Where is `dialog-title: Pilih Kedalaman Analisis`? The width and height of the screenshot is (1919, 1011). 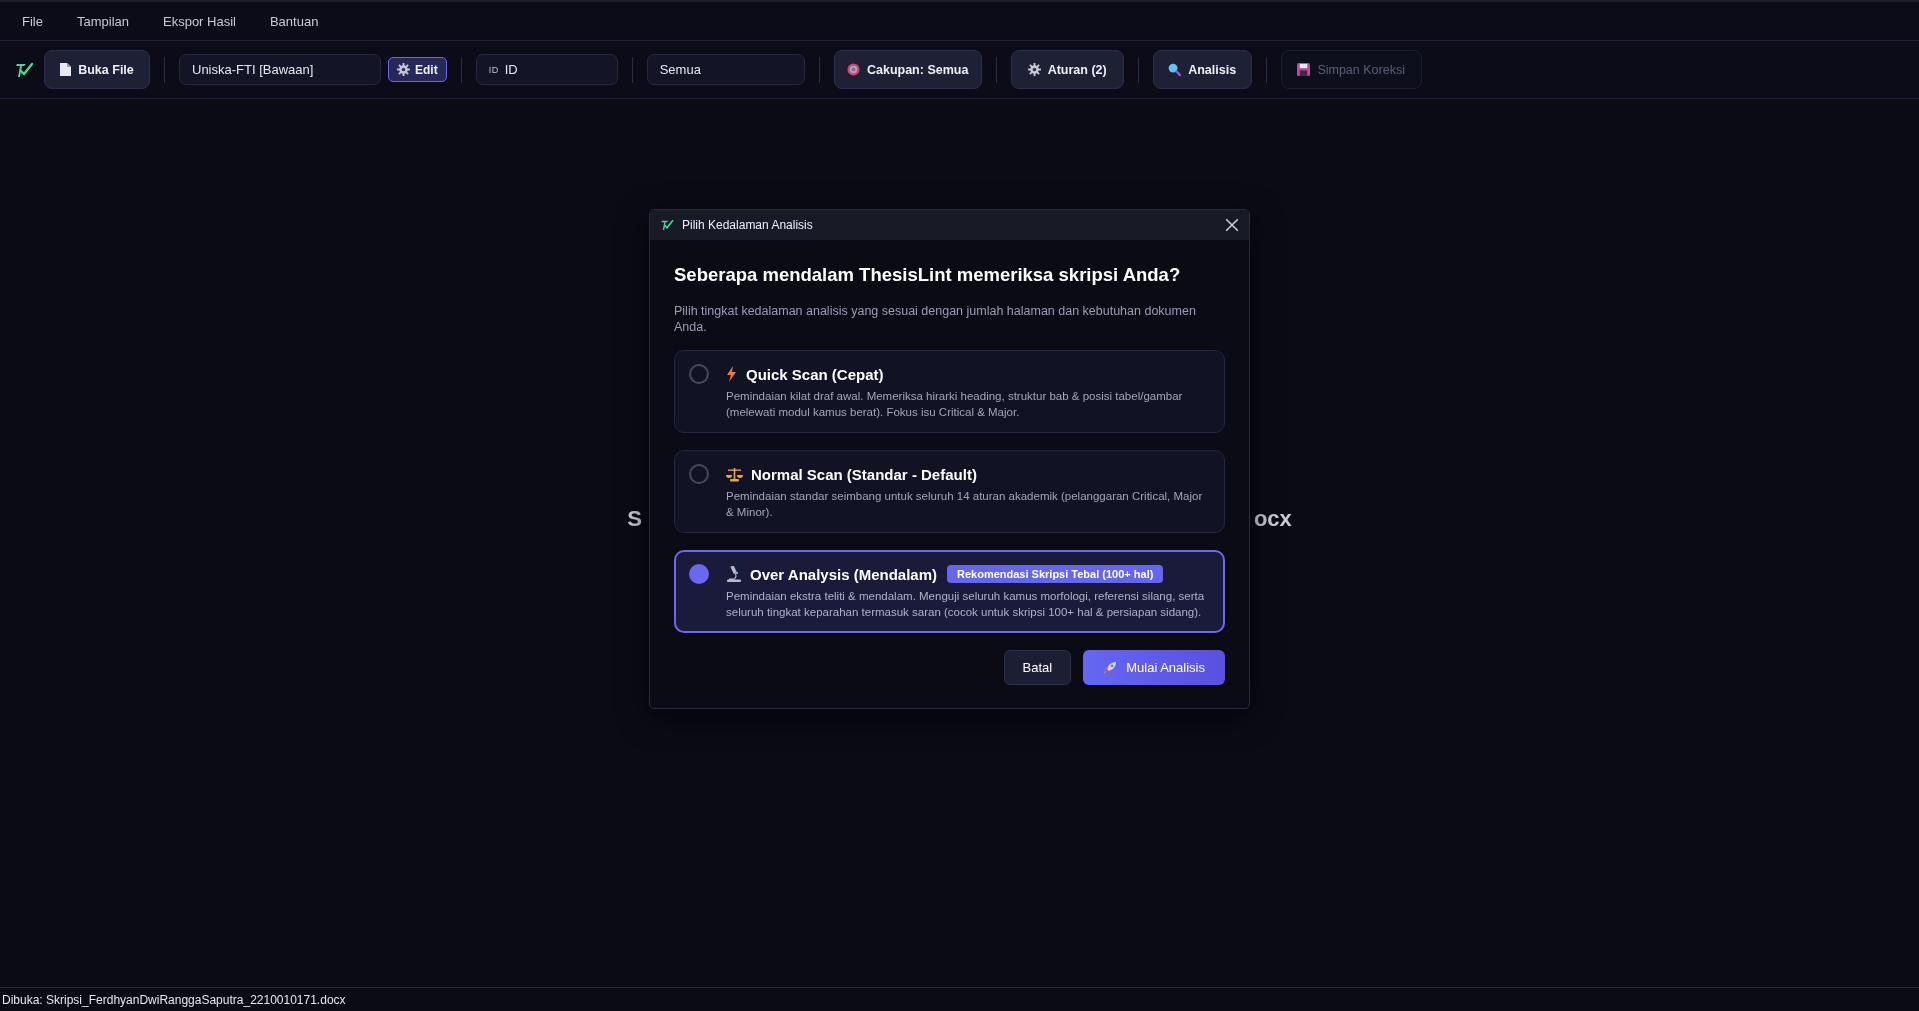
dialog-title: Pilih Kedalaman Analisis is located at coordinates (747, 225).